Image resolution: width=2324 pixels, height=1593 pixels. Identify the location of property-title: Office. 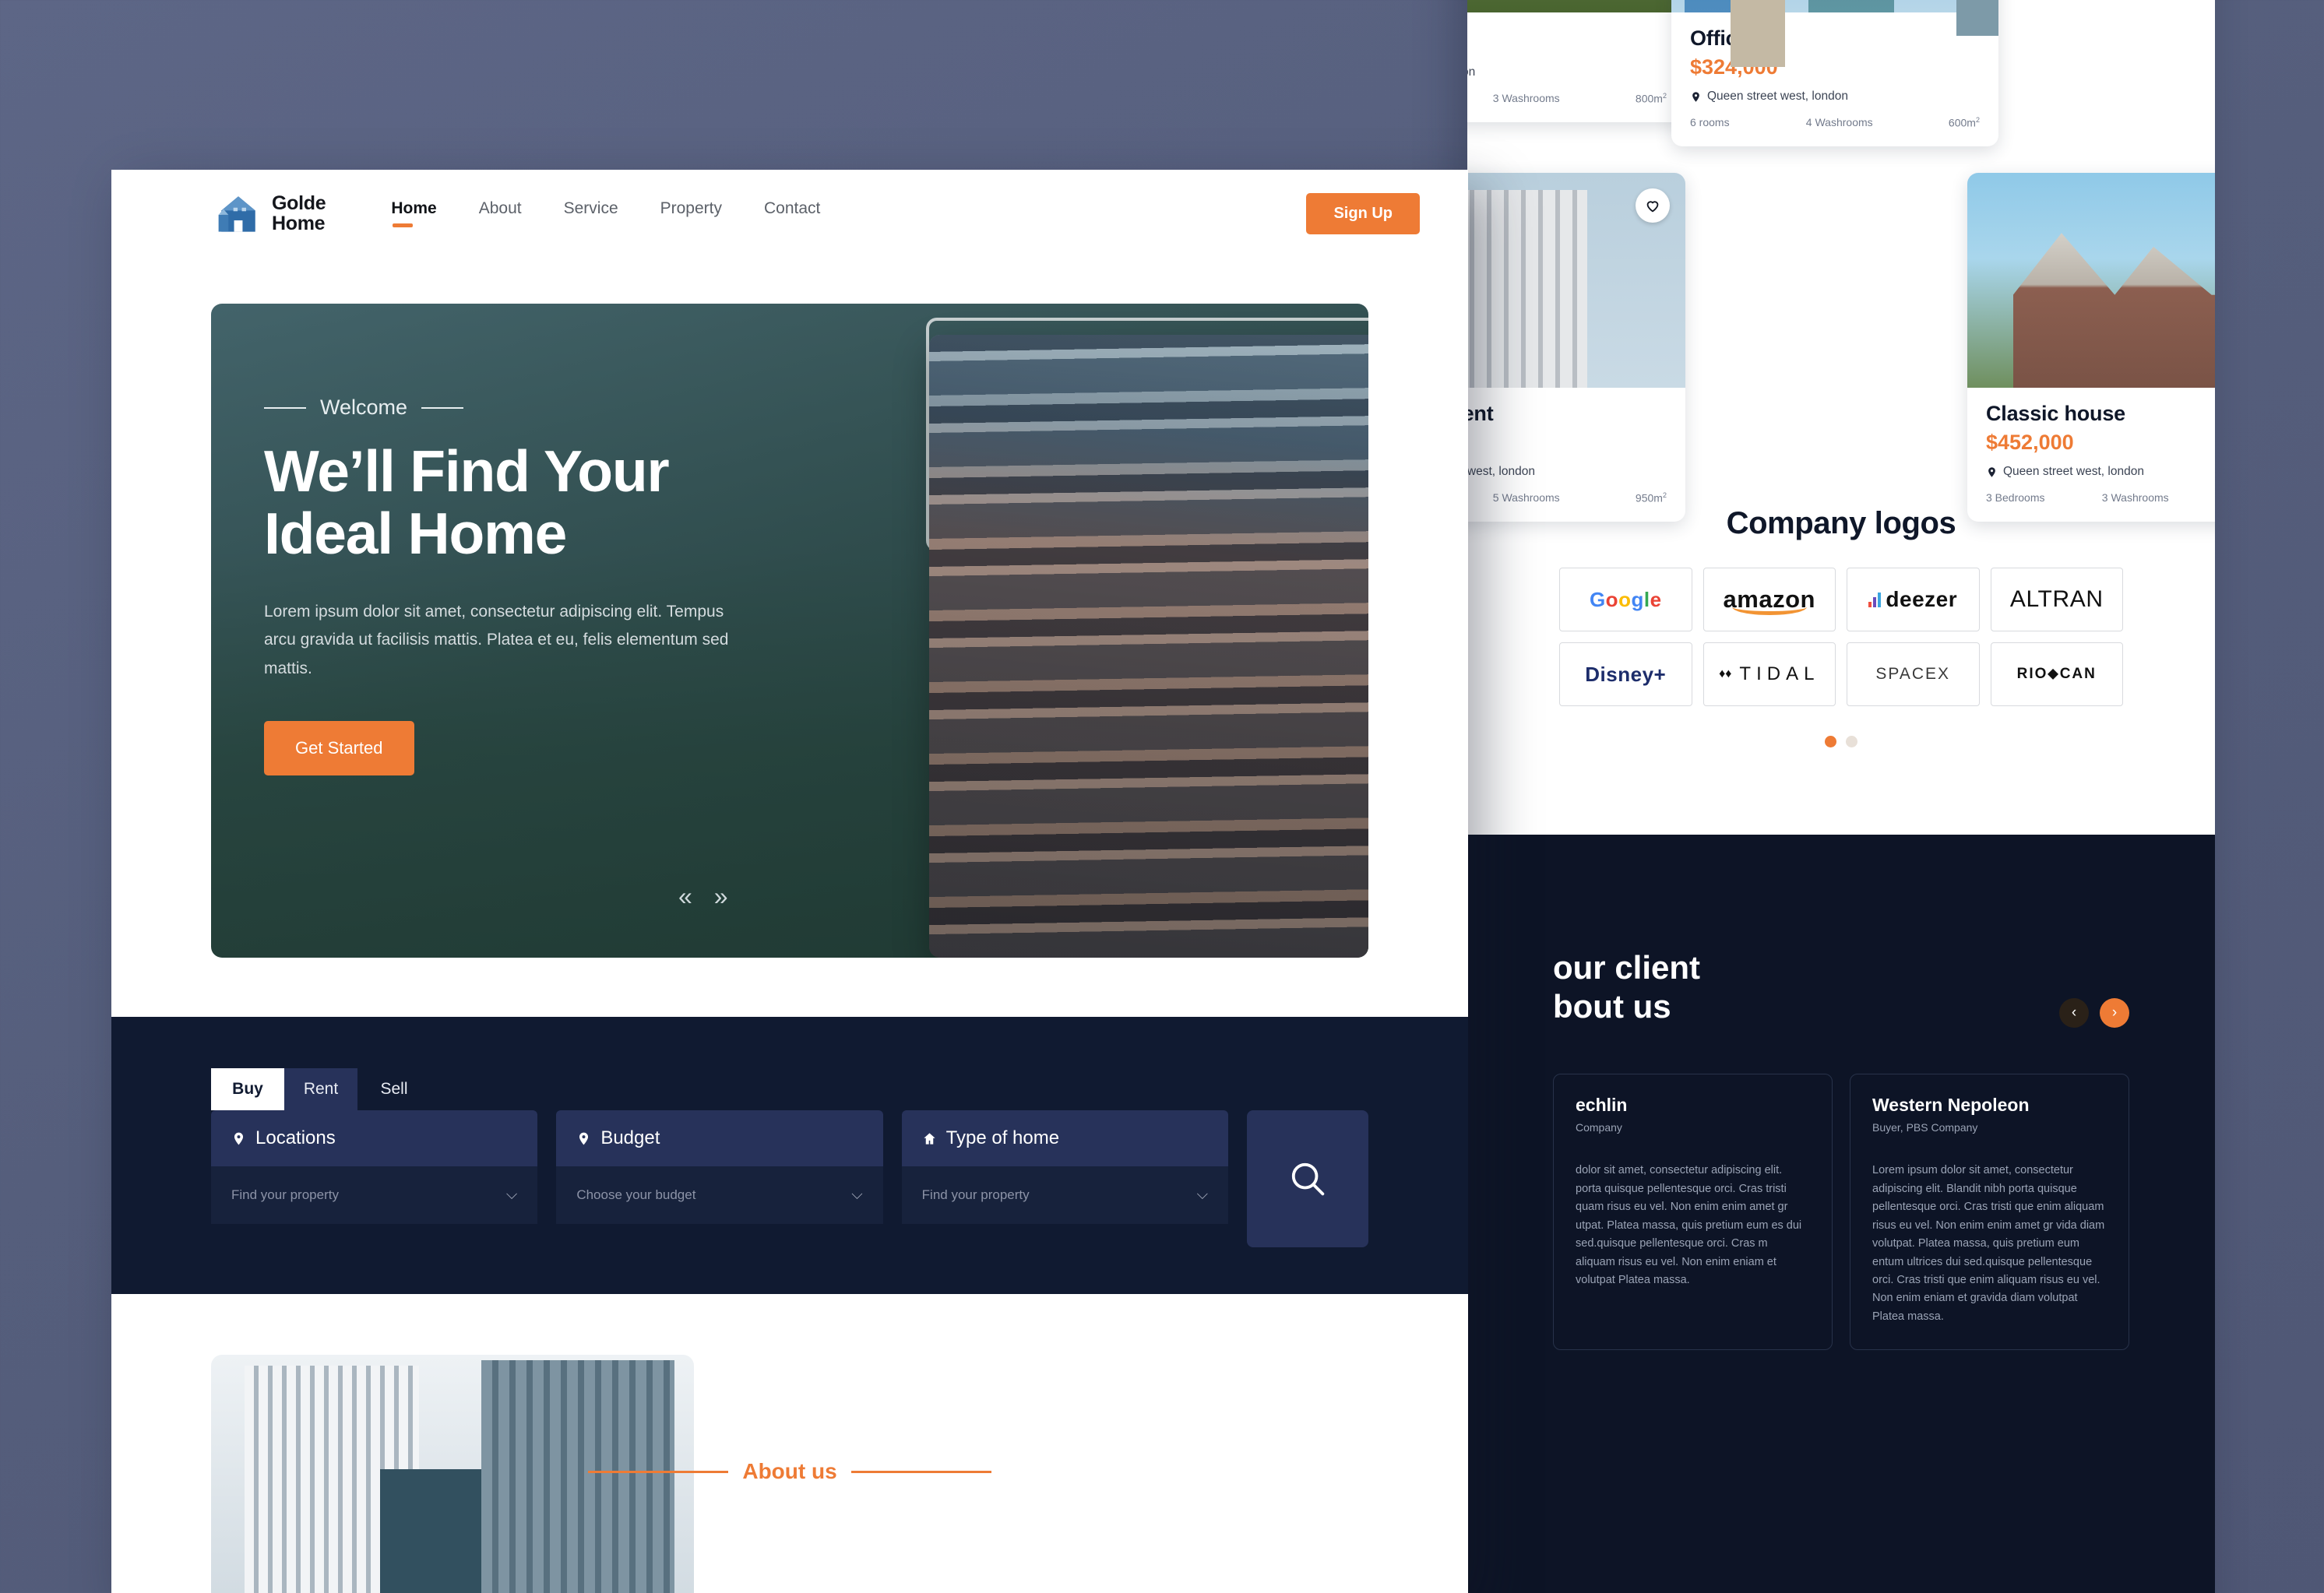
(1719, 38).